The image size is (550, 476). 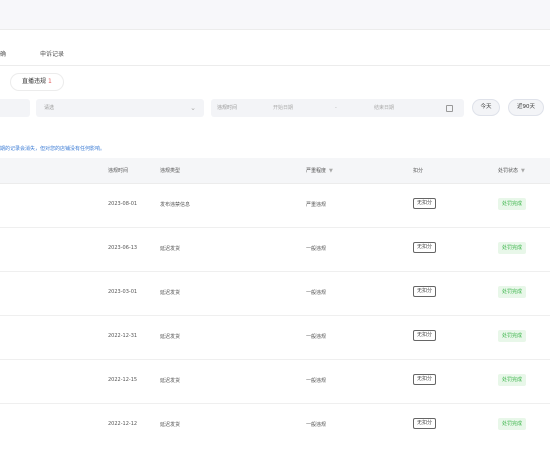 I want to click on subtab-live-violation: 直播违规 1, so click(x=37, y=82).